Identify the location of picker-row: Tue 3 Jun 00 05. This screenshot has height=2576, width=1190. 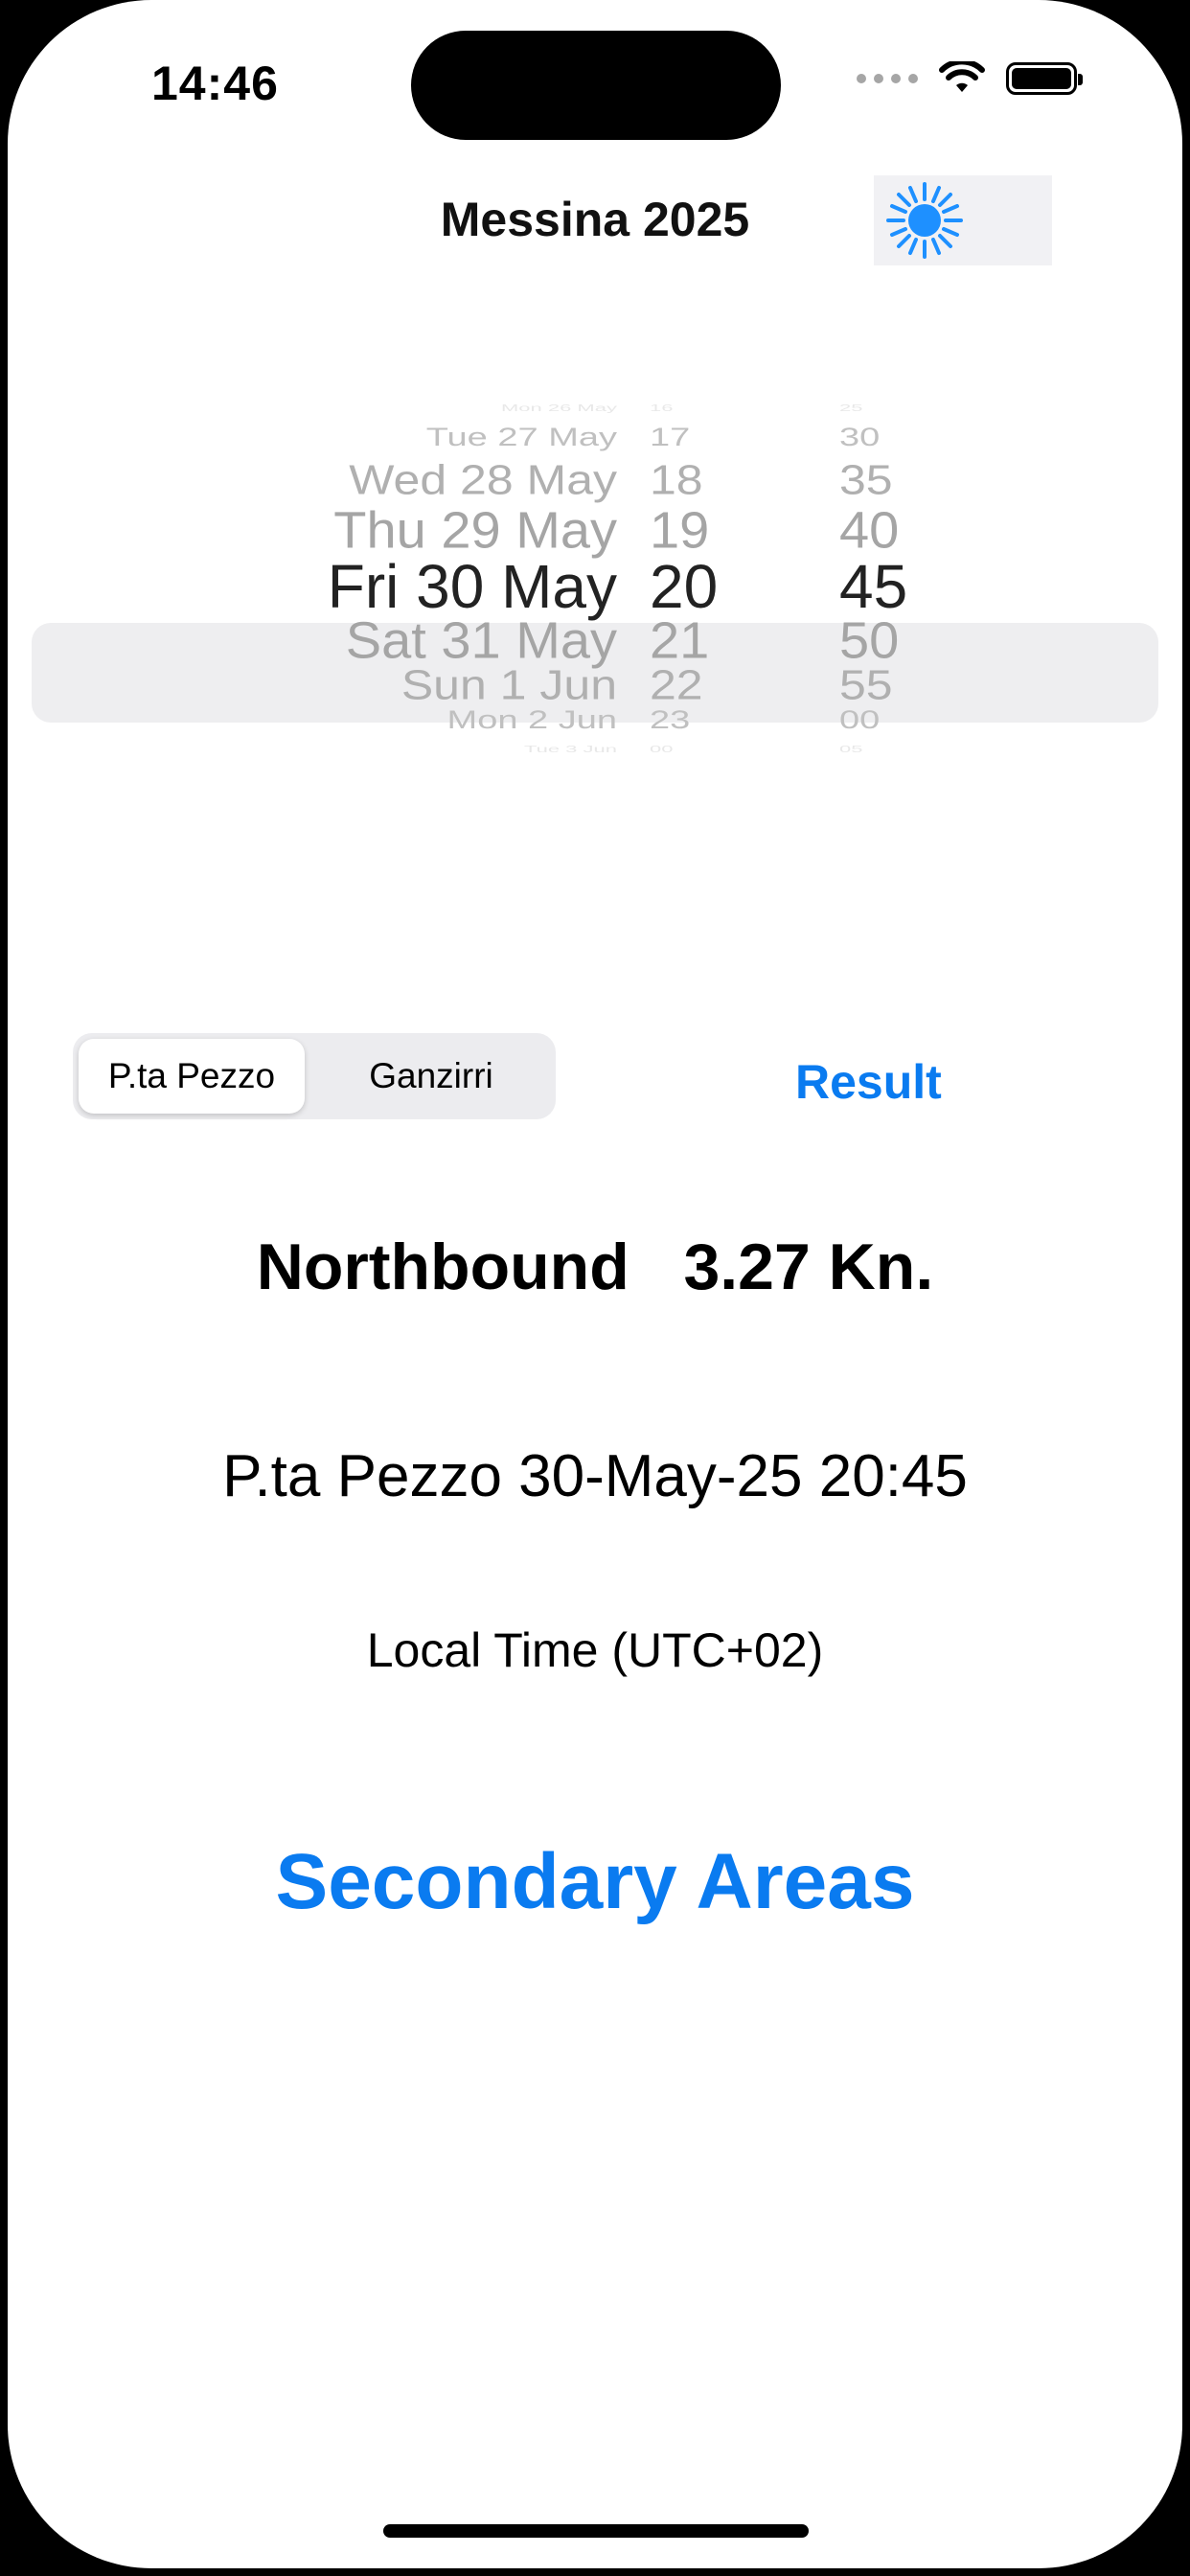
(595, 761).